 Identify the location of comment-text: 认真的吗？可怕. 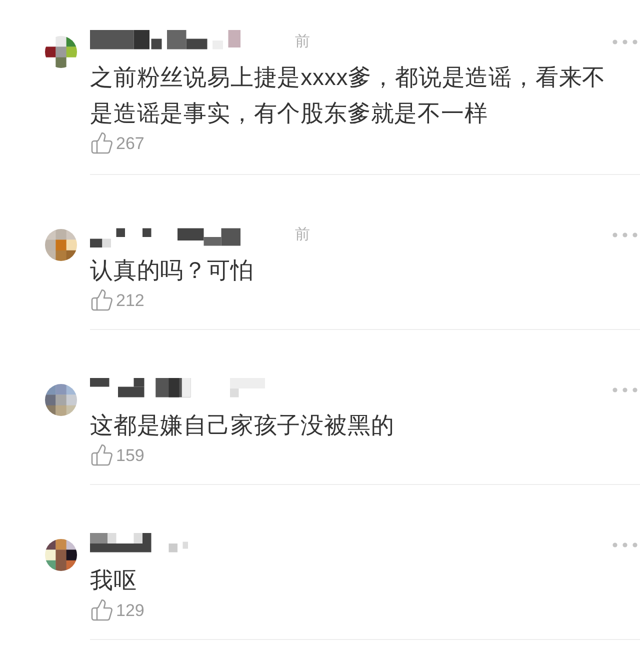
(172, 270).